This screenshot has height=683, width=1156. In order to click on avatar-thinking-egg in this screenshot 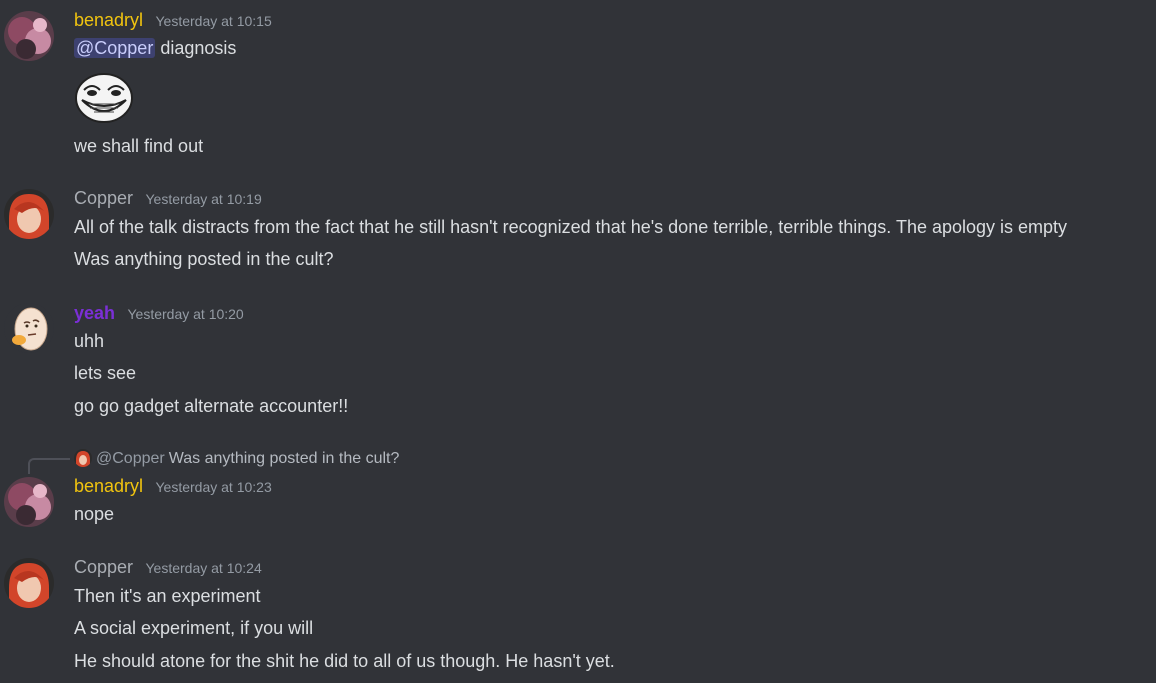, I will do `click(29, 328)`.